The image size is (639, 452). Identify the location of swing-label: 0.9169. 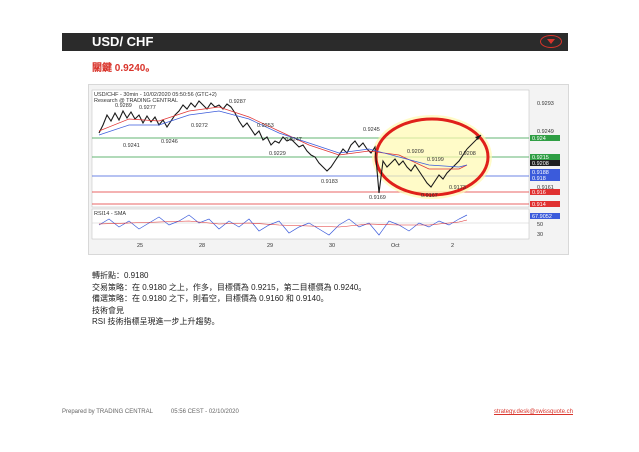
(377, 198).